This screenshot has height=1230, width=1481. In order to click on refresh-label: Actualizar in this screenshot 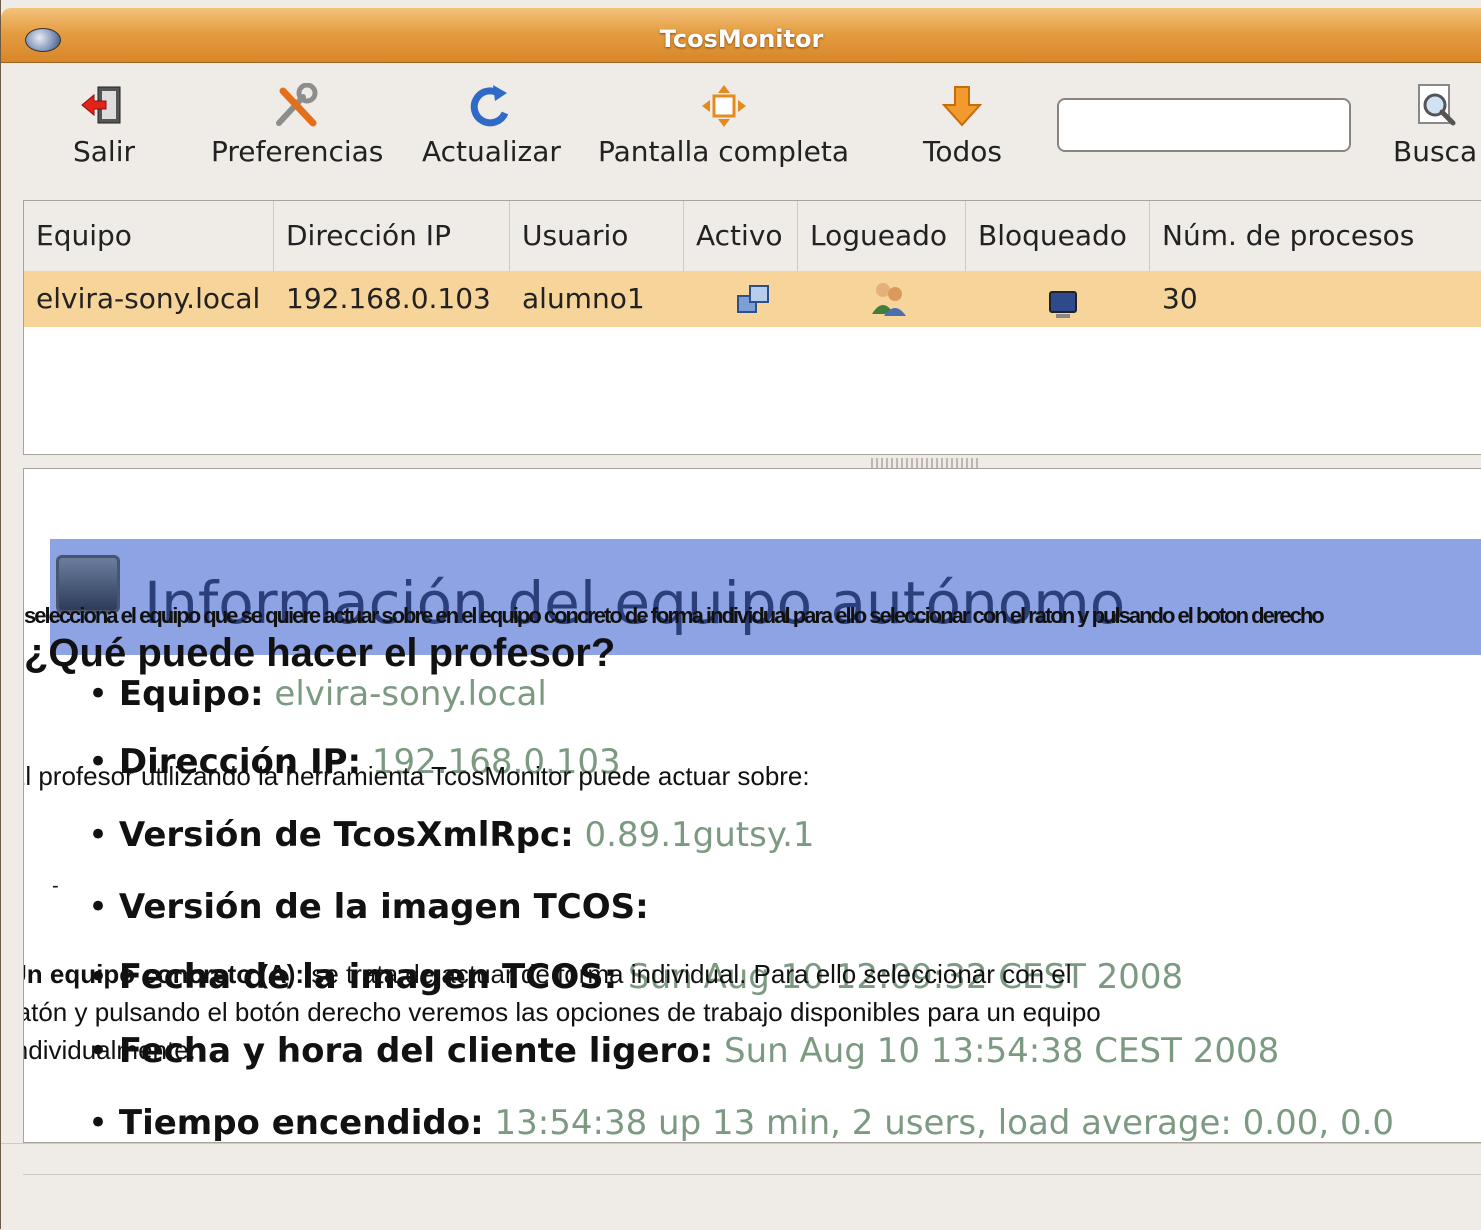, I will do `click(491, 151)`.